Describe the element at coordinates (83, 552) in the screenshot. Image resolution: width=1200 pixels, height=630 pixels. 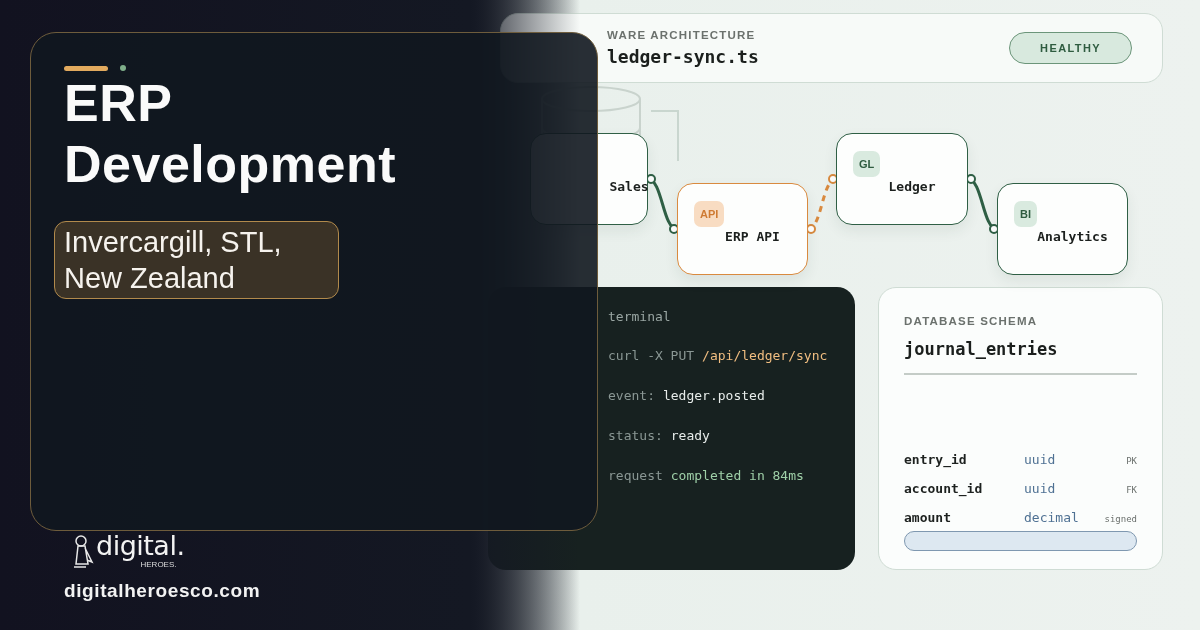
I see `hero-figure-icon` at that location.